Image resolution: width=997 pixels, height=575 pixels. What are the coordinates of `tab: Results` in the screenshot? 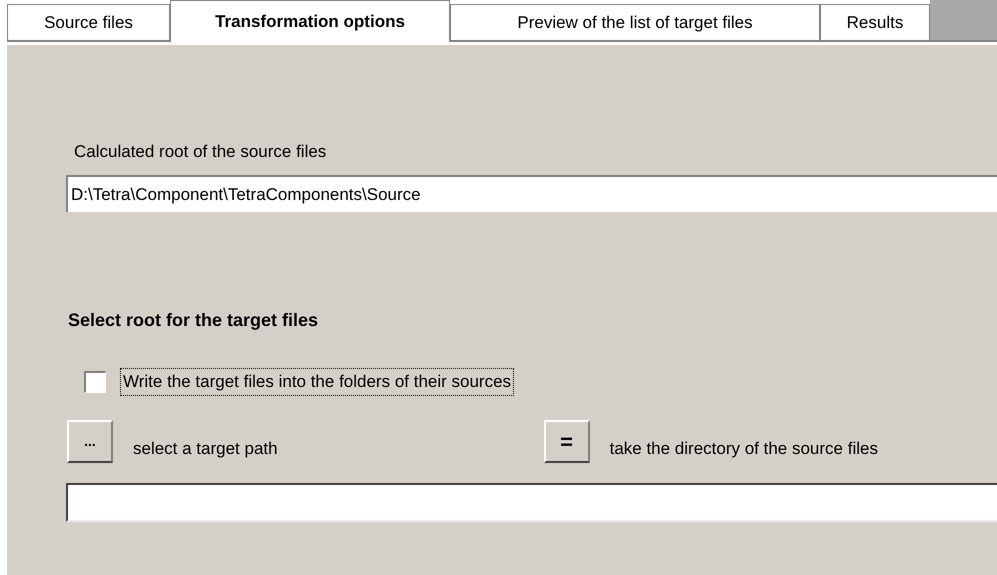 It's located at (875, 23).